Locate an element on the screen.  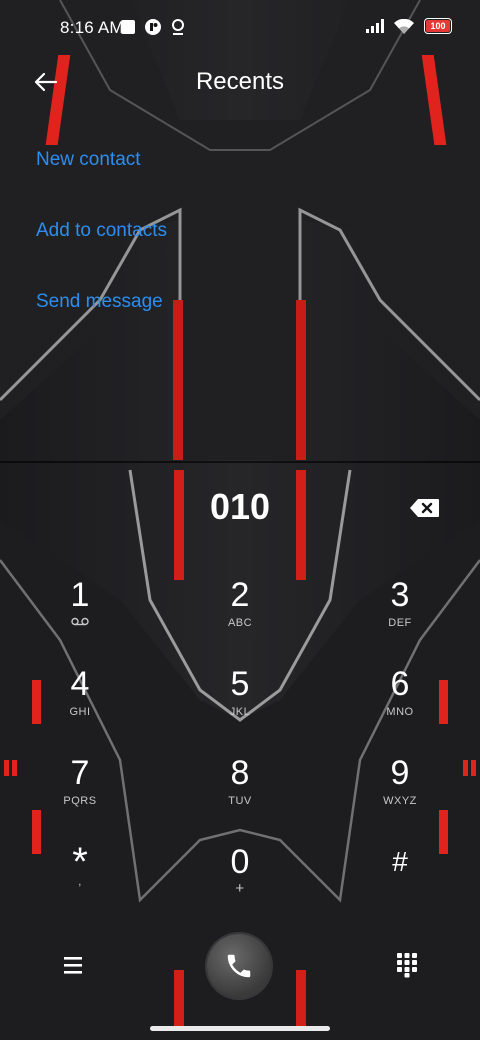
key-digit: 9 is located at coordinates (400, 773).